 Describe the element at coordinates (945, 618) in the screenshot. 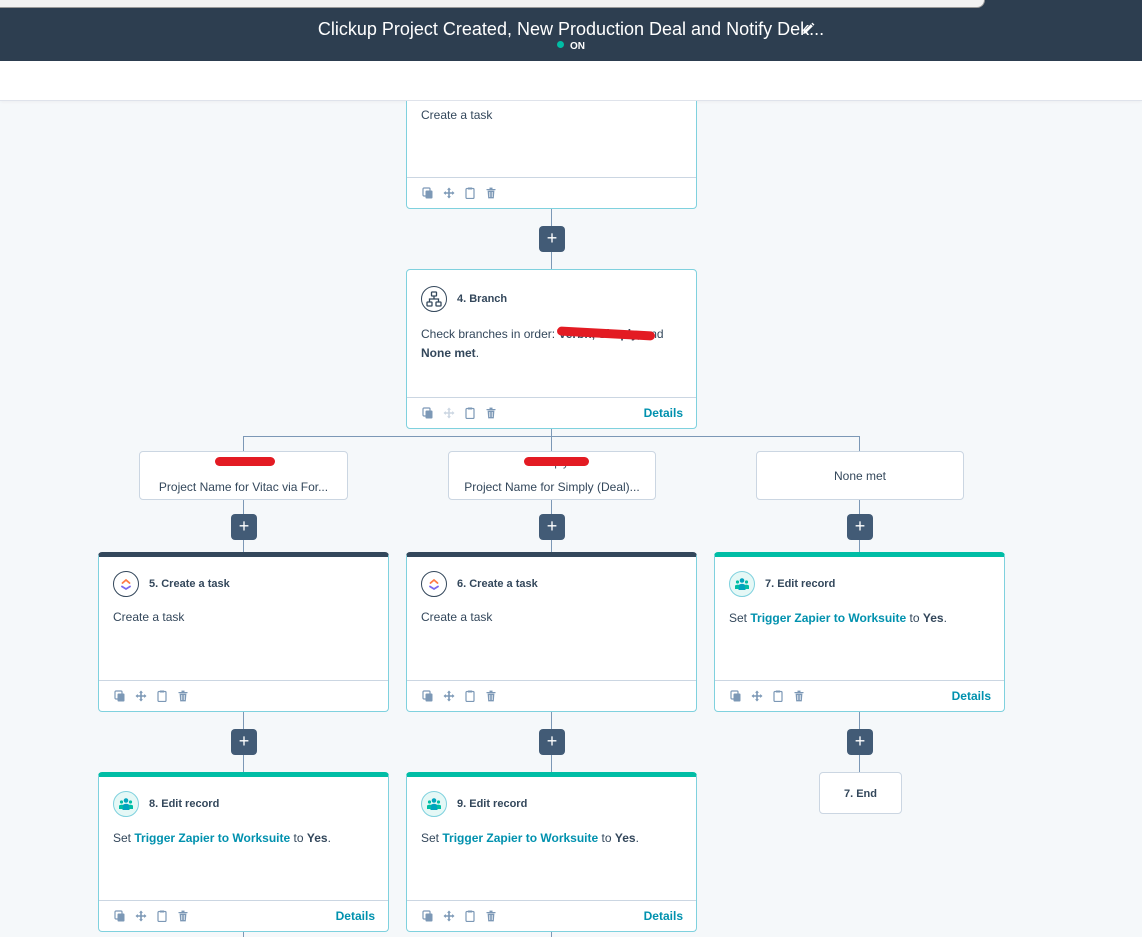

I see `desc-period: .` at that location.